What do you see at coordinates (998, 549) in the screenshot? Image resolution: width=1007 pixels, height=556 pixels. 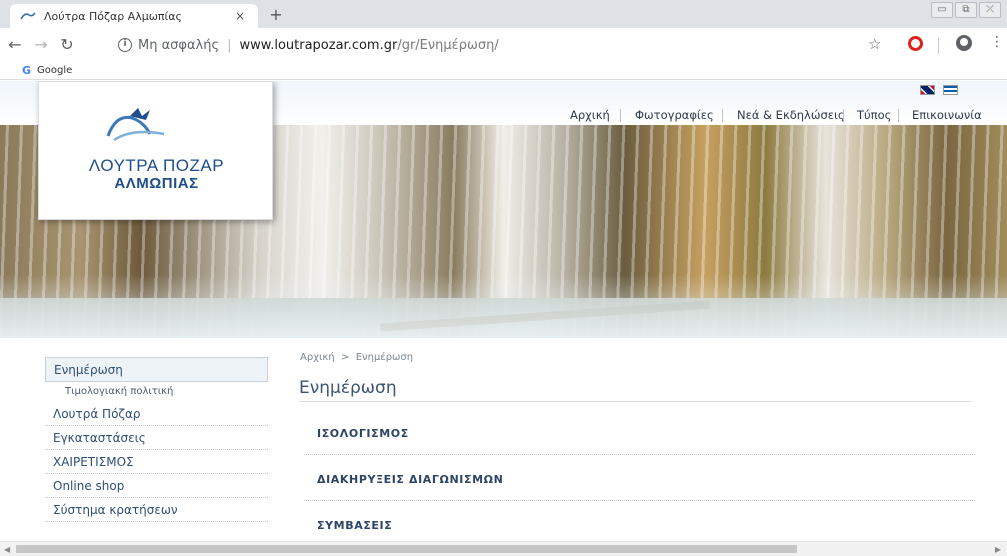 I see `scroll-right-icon: ▶` at bounding box center [998, 549].